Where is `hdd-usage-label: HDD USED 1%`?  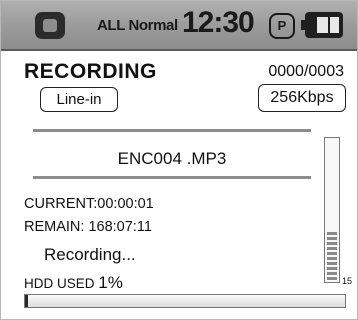
hdd-usage-label: HDD USED 1% is located at coordinates (73, 283).